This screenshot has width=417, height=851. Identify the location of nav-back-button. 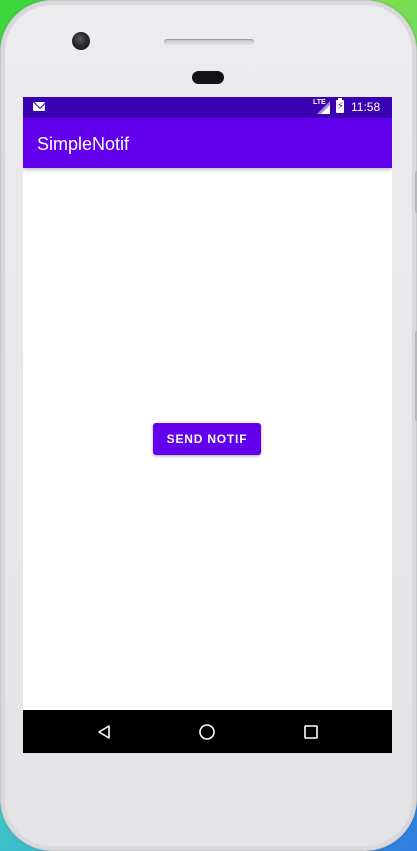
(104, 731).